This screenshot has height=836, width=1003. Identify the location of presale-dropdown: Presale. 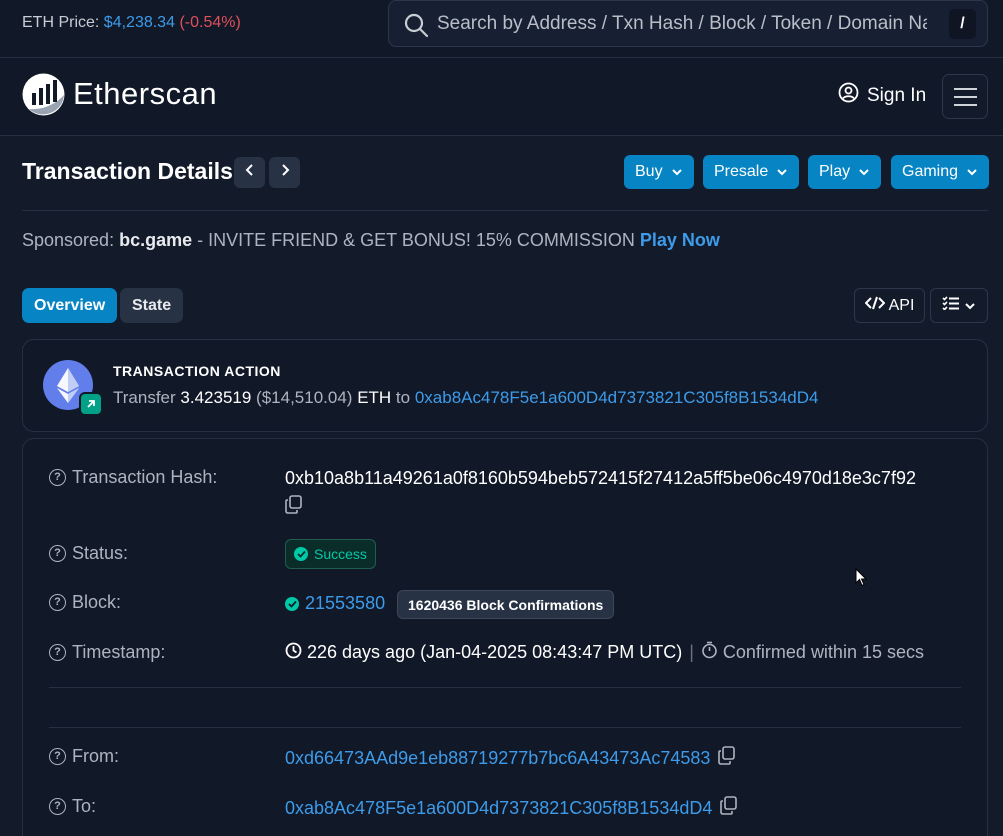
(751, 172).